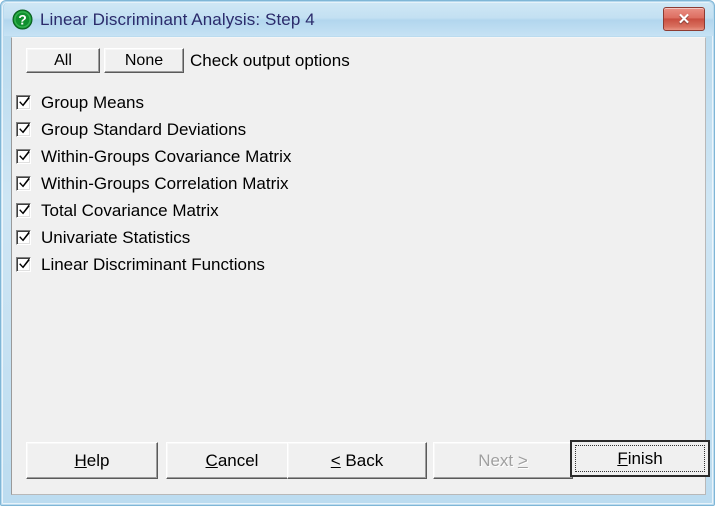 Image resolution: width=715 pixels, height=506 pixels. I want to click on help-button-label: Help, so click(92, 460).